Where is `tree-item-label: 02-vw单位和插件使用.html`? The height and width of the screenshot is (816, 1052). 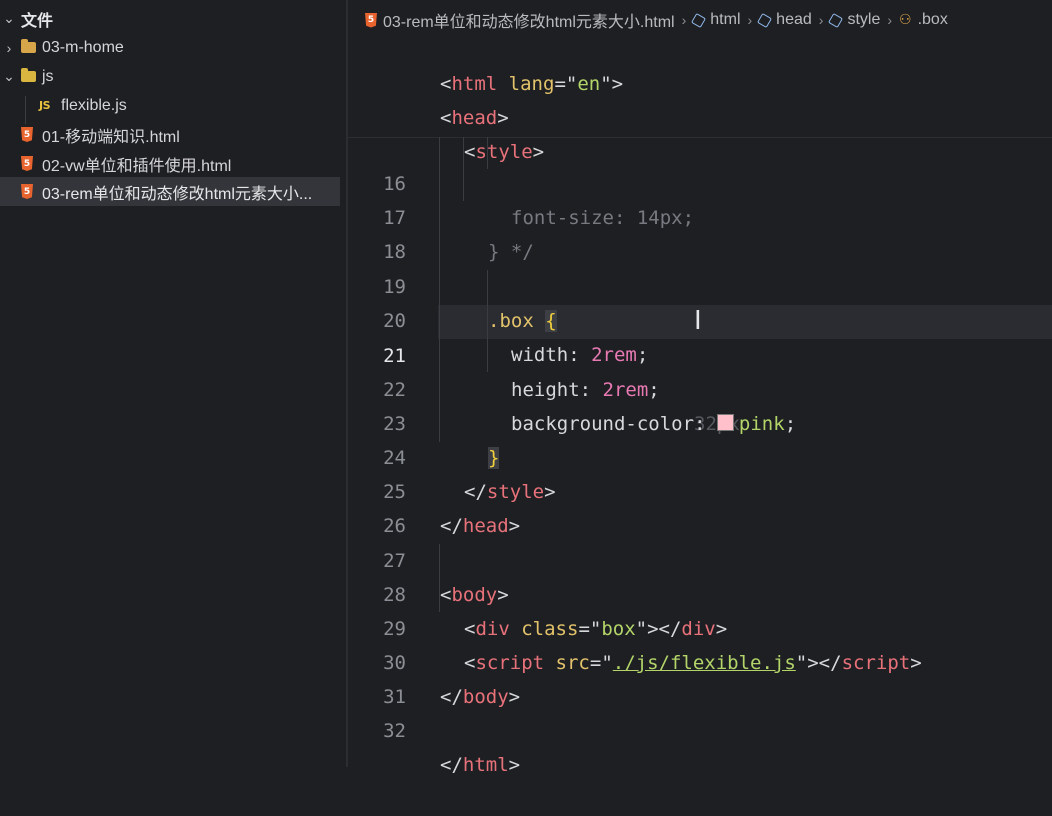 tree-item-label: 02-vw单位和插件使用.html is located at coordinates (137, 166).